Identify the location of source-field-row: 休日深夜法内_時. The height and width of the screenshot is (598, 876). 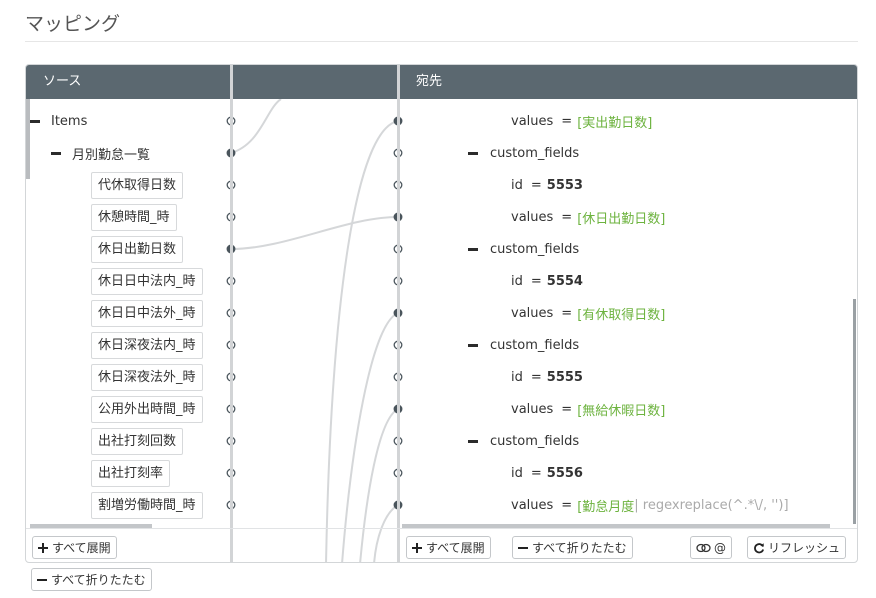
(147, 345).